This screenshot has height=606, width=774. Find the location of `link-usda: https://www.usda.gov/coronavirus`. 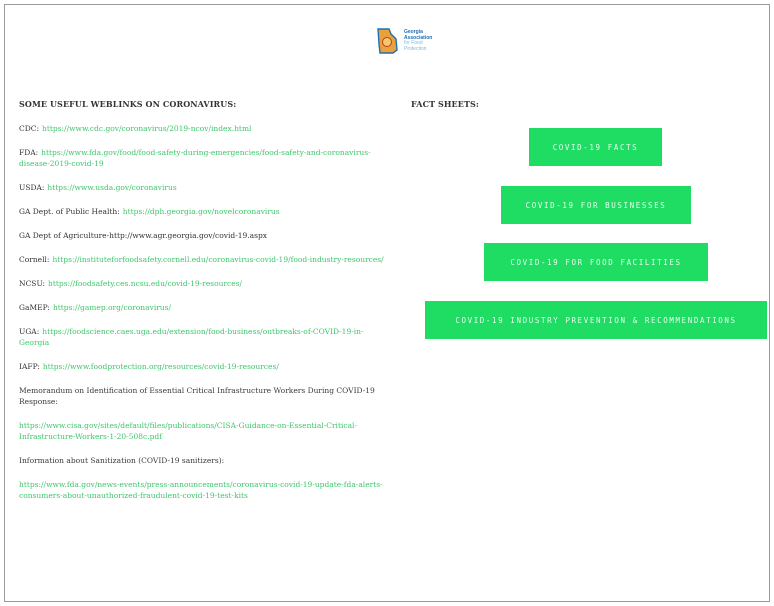

link-usda: https://www.usda.gov/coronavirus is located at coordinates (111, 187).